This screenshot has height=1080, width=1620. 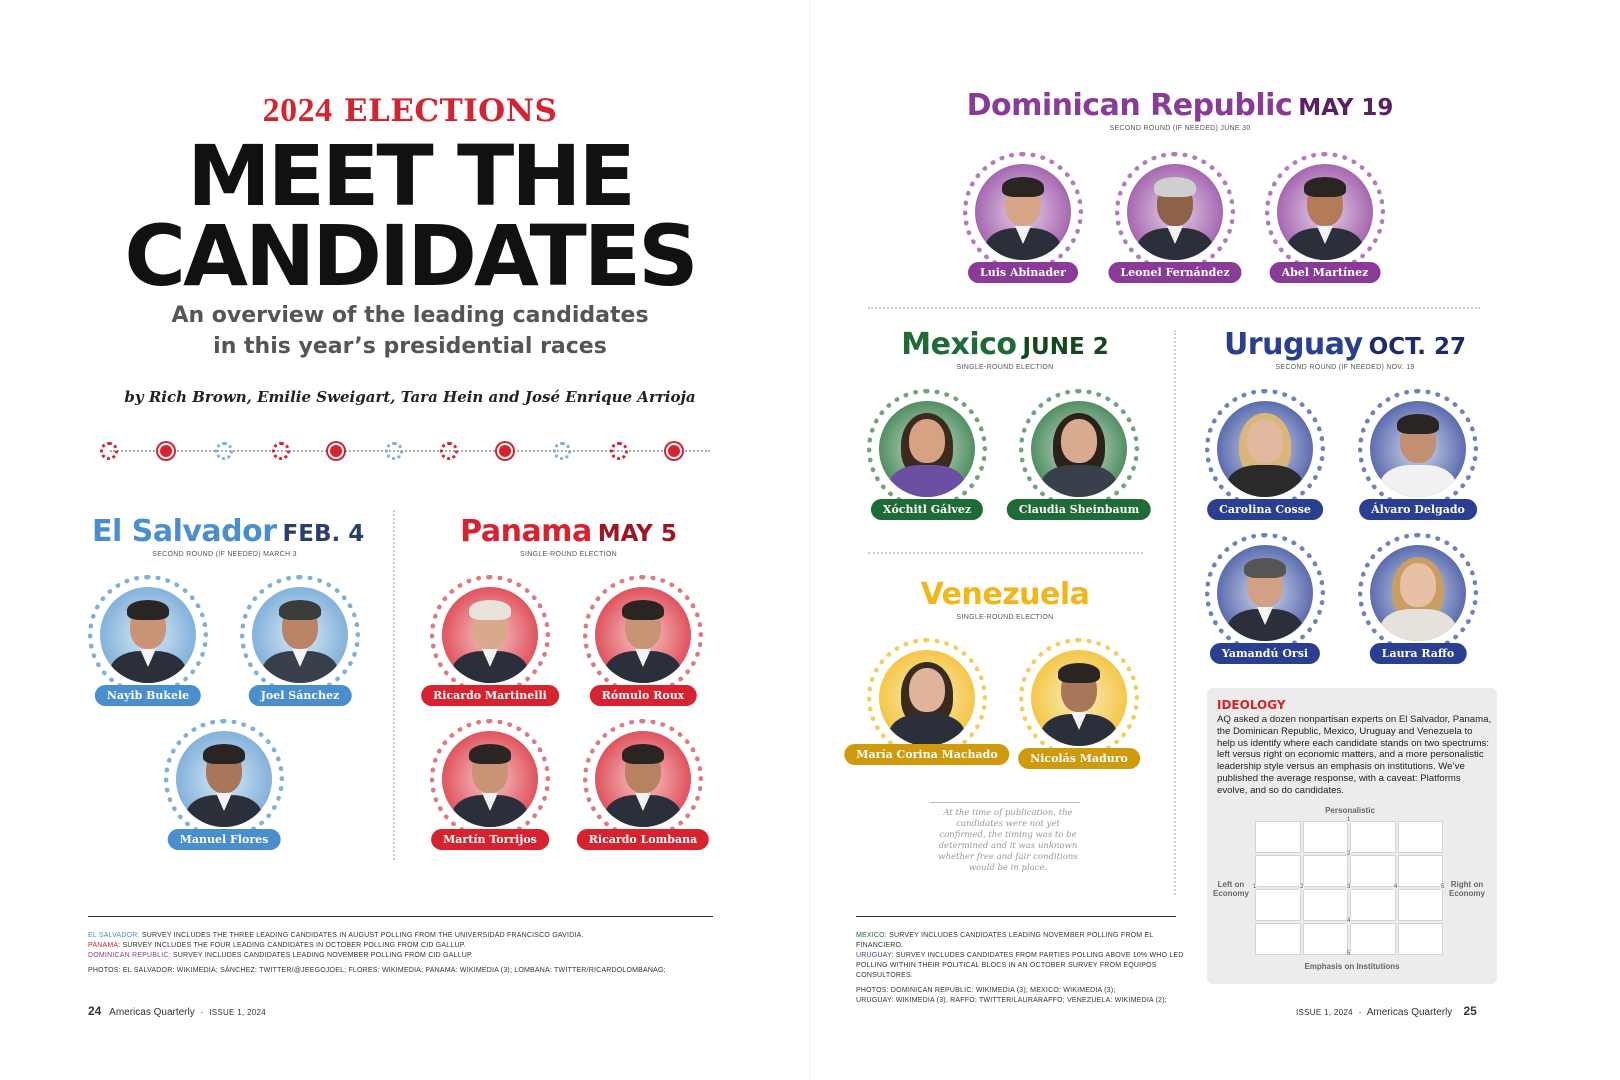 I want to click on candidate-name: Xóchitl Gálvez, so click(x=927, y=509).